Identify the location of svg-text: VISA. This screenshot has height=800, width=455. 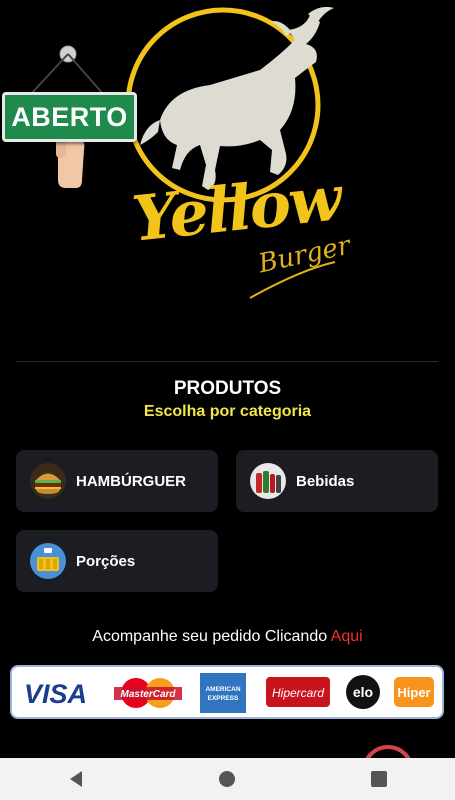
(55, 694).